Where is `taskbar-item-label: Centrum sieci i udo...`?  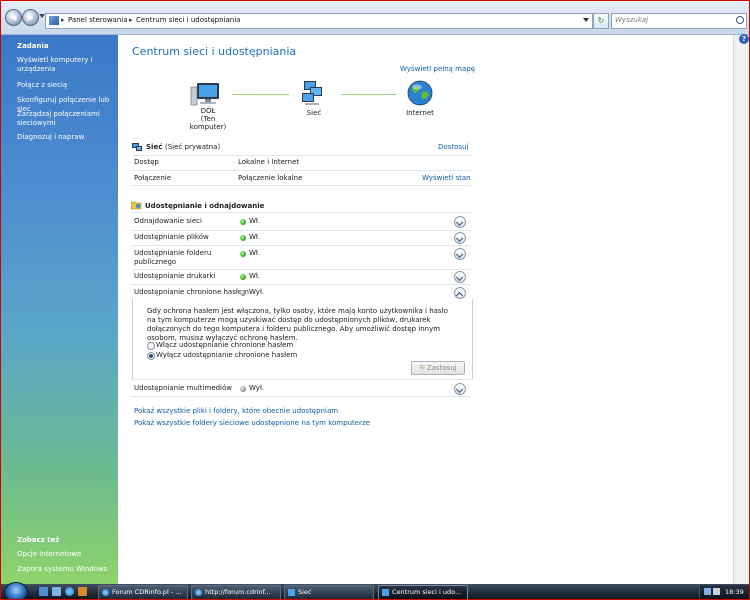
taskbar-item-label: Centrum sieci i udo... is located at coordinates (427, 592).